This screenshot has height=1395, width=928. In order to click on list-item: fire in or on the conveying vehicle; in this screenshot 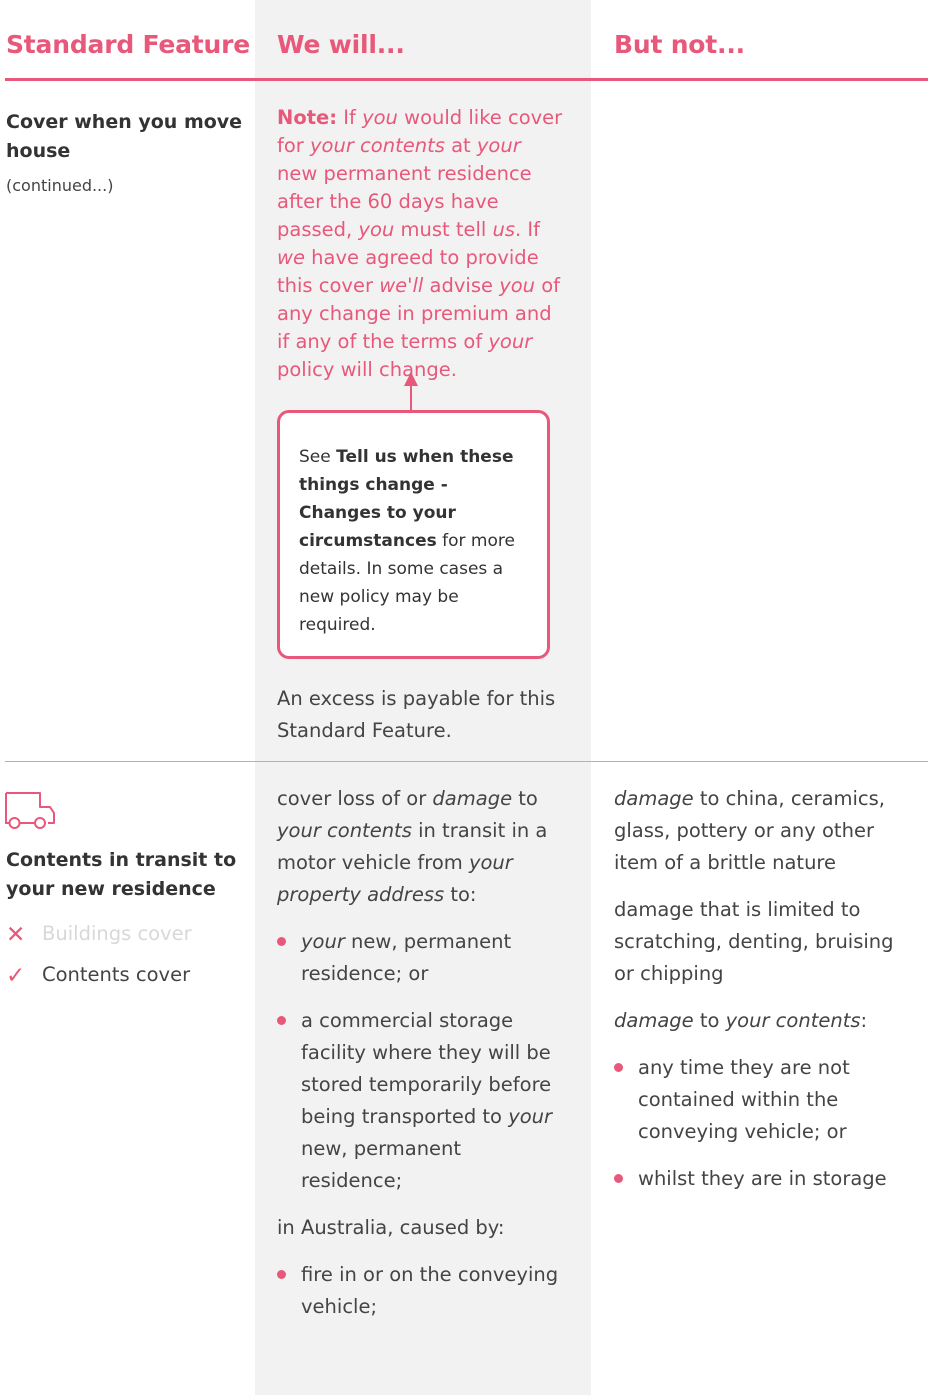, I will do `click(422, 1291)`.